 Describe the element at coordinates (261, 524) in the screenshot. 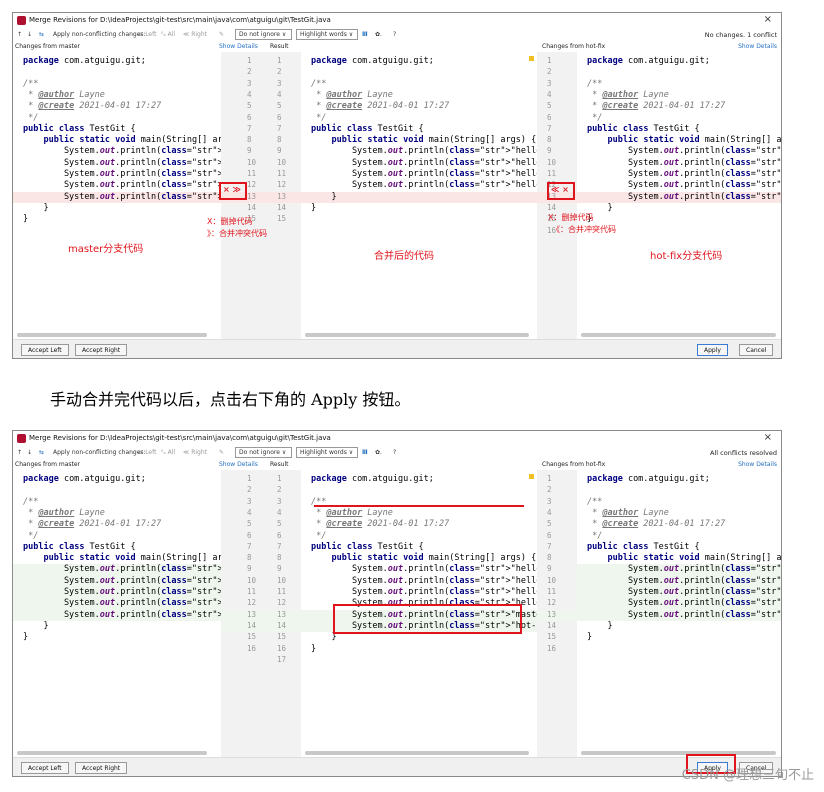

I see `gutter-line: 55` at that location.